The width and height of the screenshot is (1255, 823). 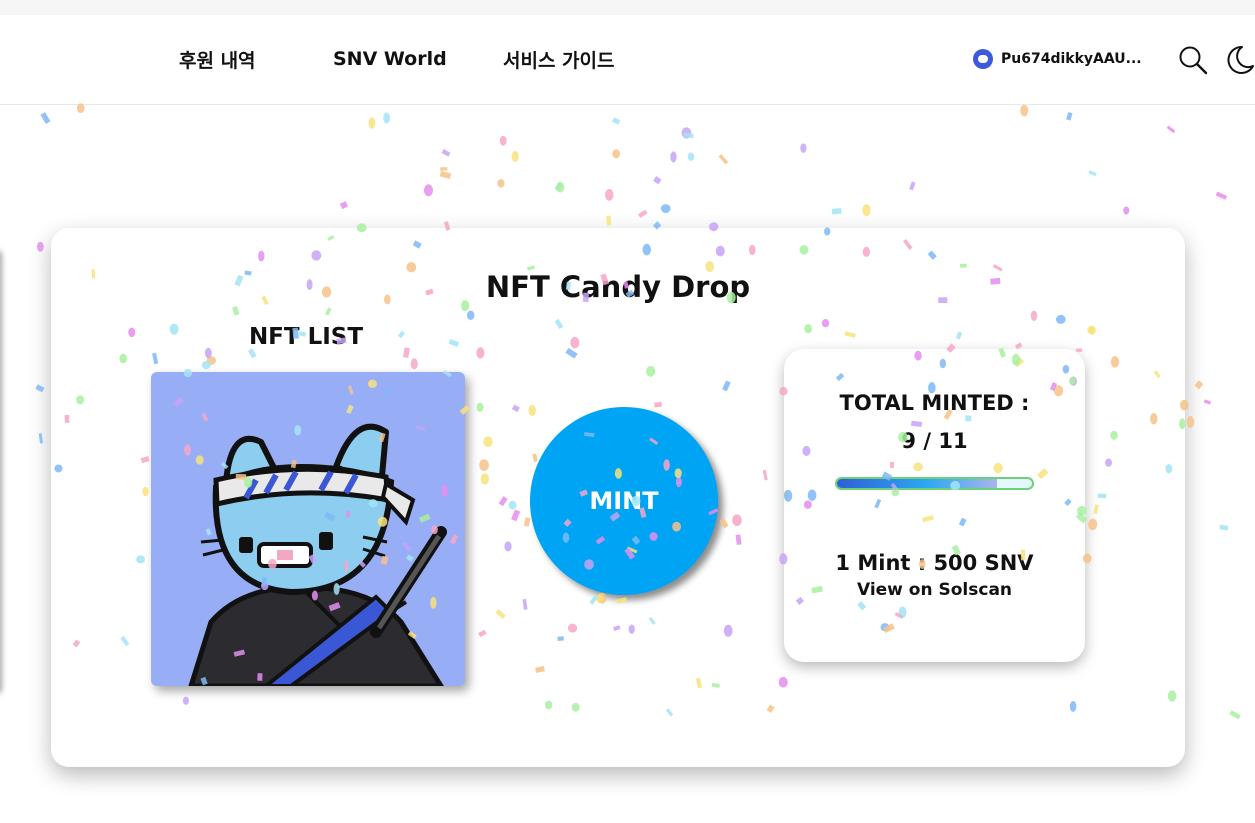 I want to click on mint-button: MINT, so click(x=624, y=501).